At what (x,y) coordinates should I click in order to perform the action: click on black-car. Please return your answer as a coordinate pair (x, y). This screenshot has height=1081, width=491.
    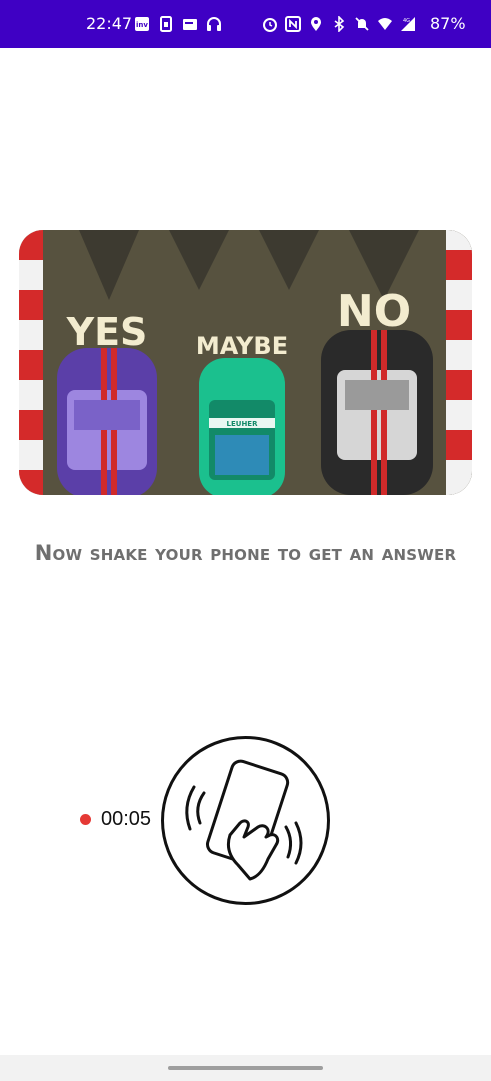
    Looking at the image, I should click on (377, 412).